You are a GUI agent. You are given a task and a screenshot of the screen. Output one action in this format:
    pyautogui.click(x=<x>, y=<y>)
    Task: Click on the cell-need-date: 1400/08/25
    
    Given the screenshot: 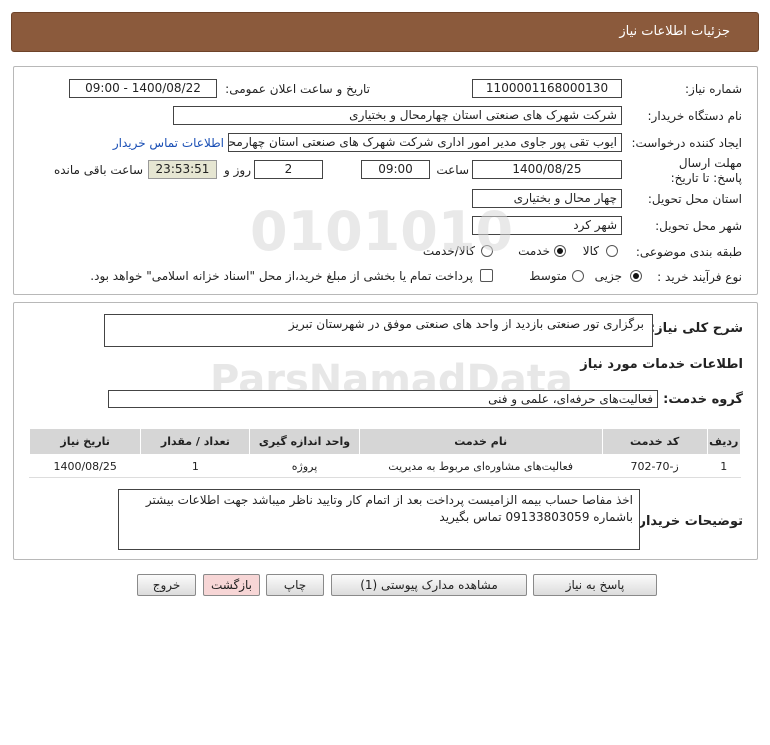 What is the action you would take?
    pyautogui.click(x=85, y=466)
    